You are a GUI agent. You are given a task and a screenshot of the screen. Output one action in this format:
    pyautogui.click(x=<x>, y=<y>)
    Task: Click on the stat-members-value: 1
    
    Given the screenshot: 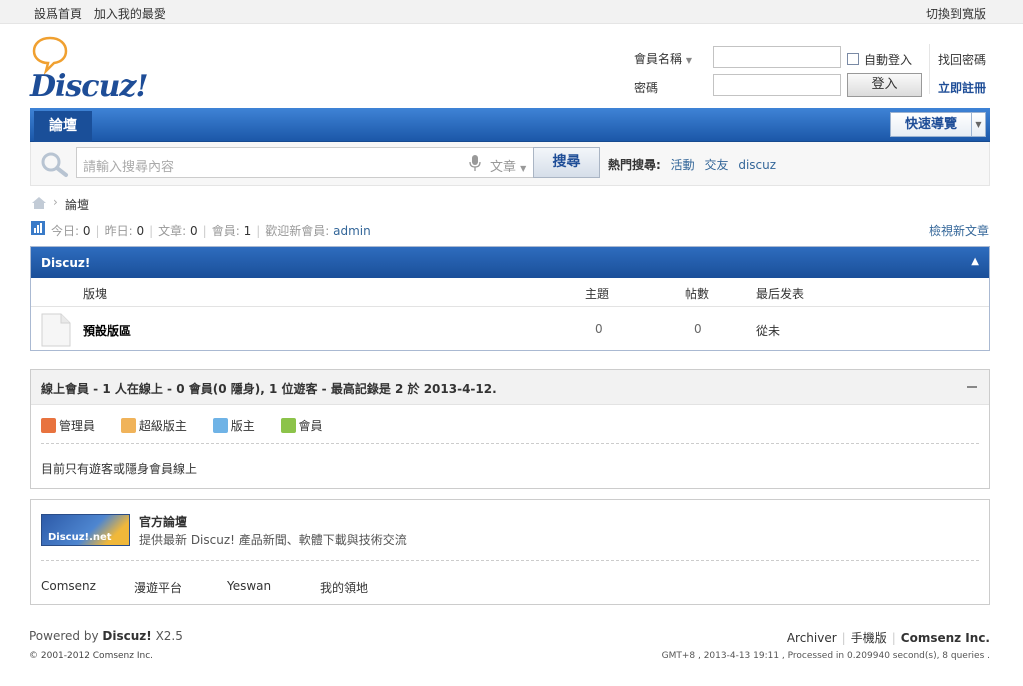 What is the action you would take?
    pyautogui.click(x=247, y=231)
    